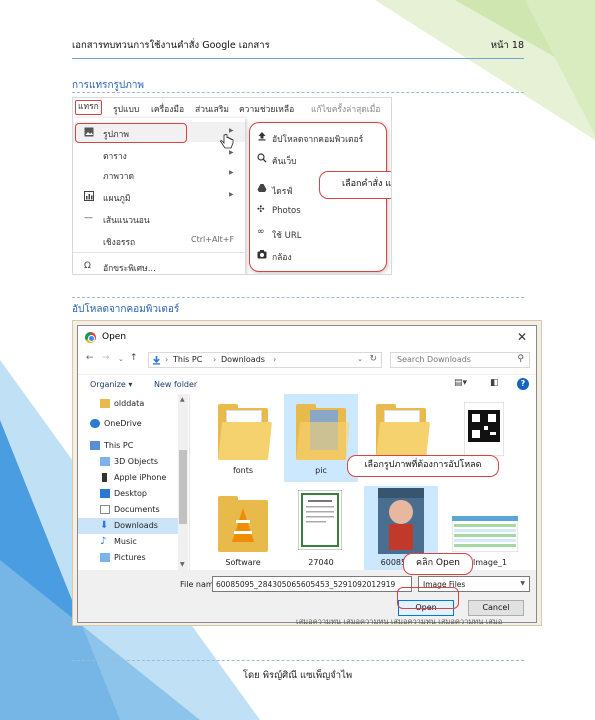  What do you see at coordinates (485, 534) in the screenshot?
I see `spreadsheet-thumbnail` at bounding box center [485, 534].